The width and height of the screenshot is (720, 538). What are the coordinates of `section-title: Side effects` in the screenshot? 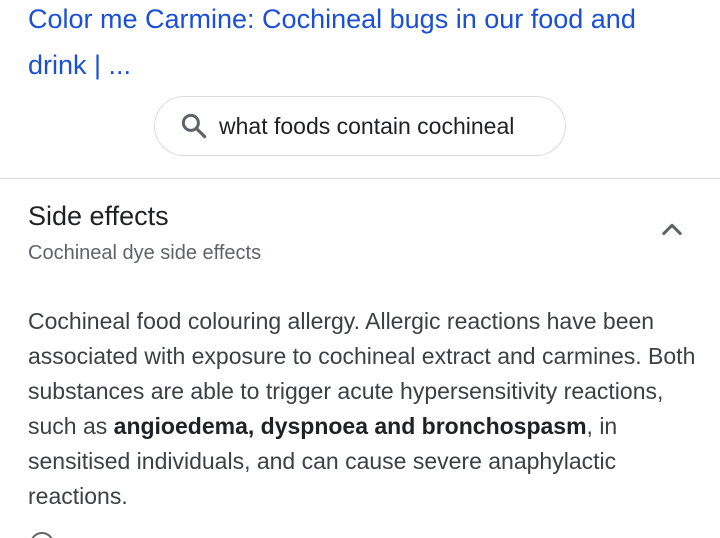 It's located at (98, 216).